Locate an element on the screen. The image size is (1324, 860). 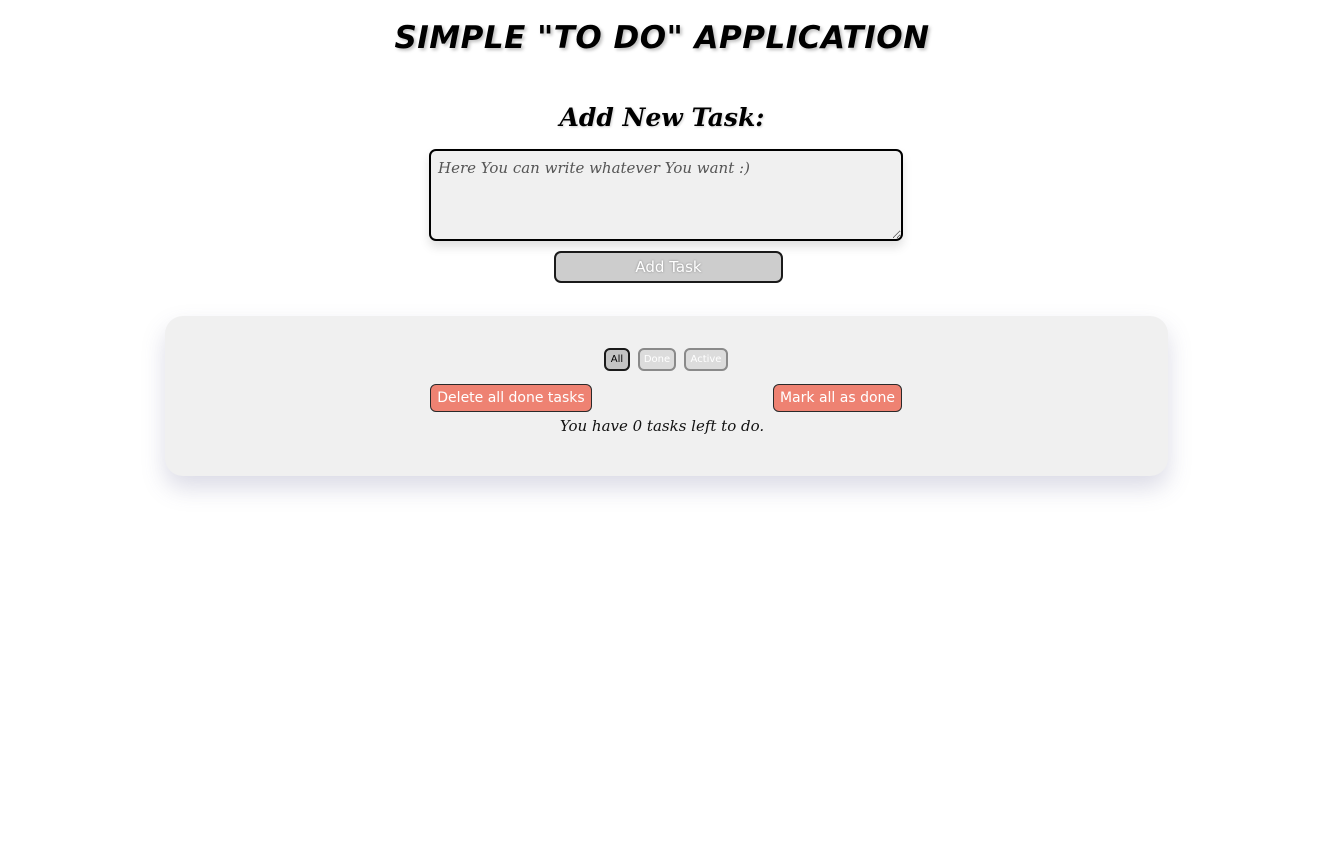
app-title: SIMPLE "TO DO" APPLICATION is located at coordinates (662, 38).